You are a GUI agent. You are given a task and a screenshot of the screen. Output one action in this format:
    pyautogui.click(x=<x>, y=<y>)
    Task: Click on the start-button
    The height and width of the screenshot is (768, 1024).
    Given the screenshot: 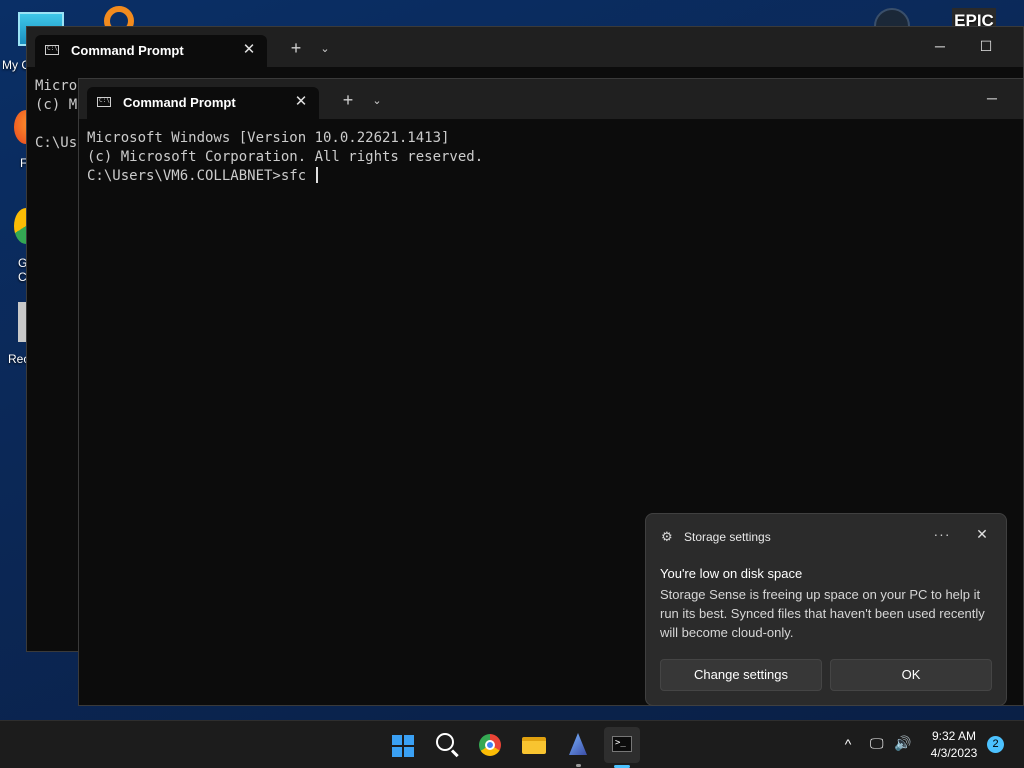 What is the action you would take?
    pyautogui.click(x=402, y=745)
    